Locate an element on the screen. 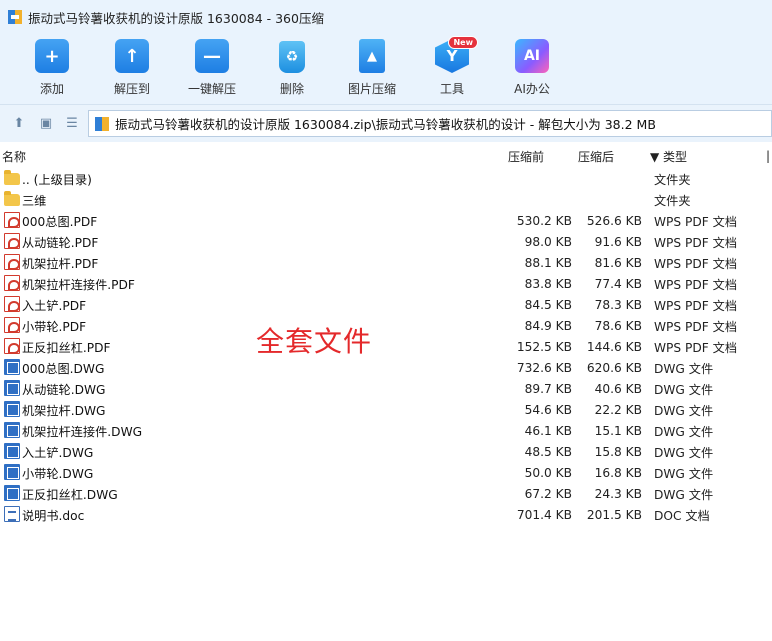  file-row: 从动链轮.PDF 98.0 KB 91.6 KB WPS PDF 文档 is located at coordinates (386, 241).